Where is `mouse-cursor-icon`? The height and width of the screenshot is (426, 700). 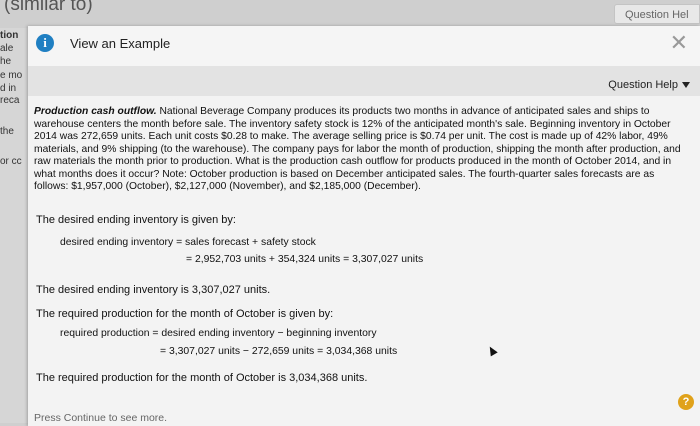
mouse-cursor-icon is located at coordinates (492, 350).